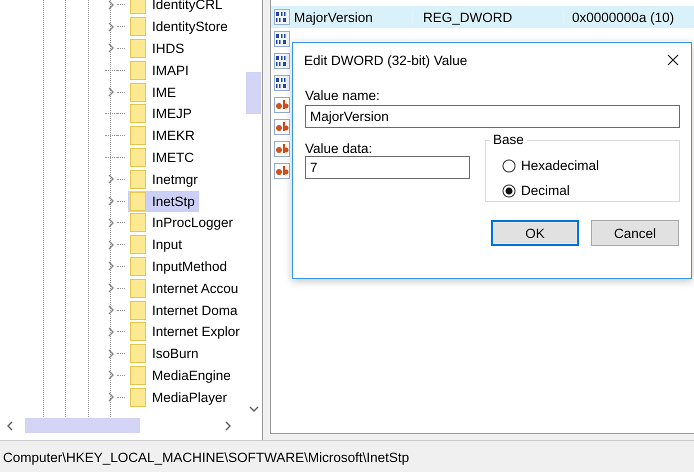 This screenshot has width=694, height=472. What do you see at coordinates (180, 397) in the screenshot?
I see `tree-item: MediaPlayer` at bounding box center [180, 397].